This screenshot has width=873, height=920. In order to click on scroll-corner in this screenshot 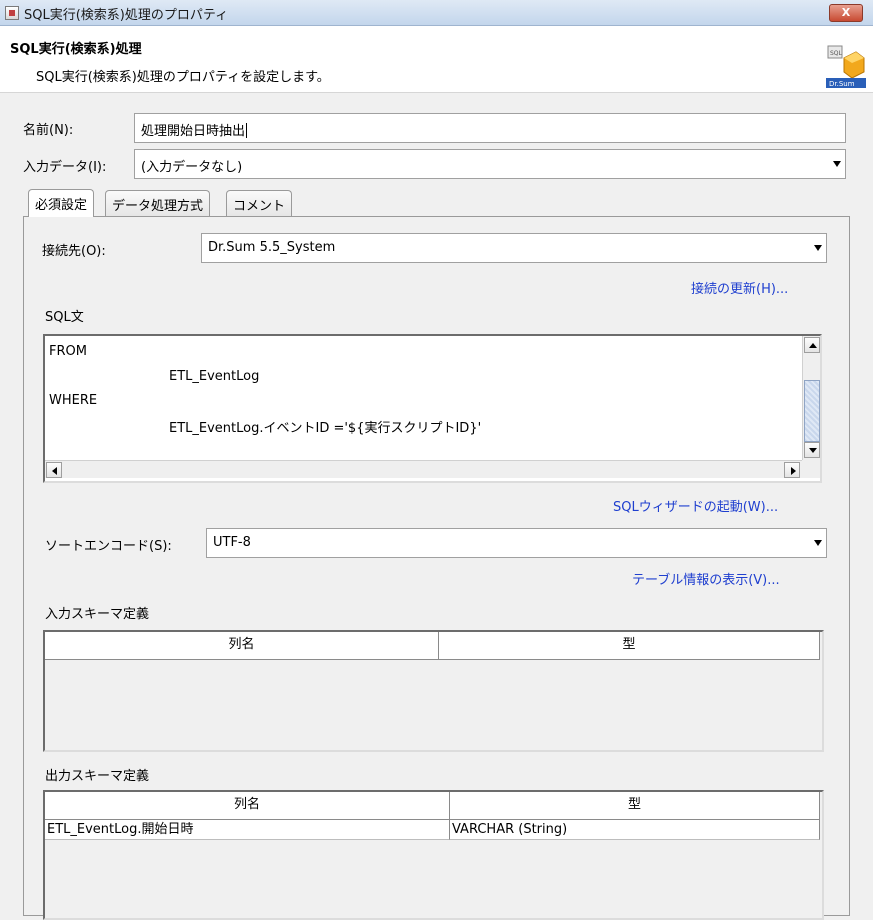, I will do `click(811, 469)`.